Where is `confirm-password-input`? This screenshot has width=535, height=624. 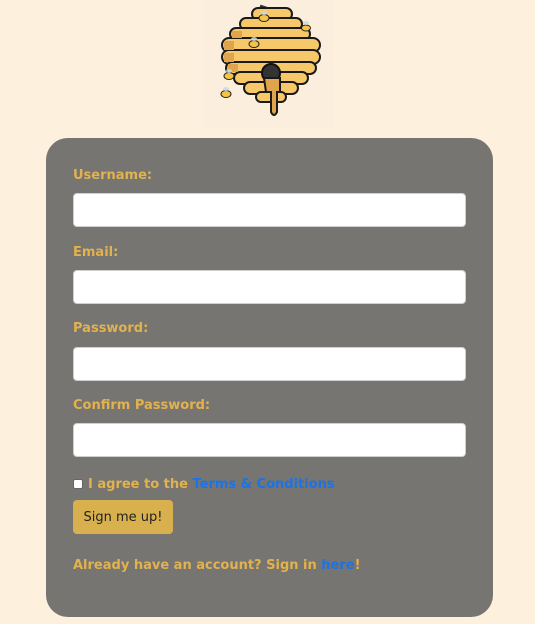 confirm-password-input is located at coordinates (269, 440).